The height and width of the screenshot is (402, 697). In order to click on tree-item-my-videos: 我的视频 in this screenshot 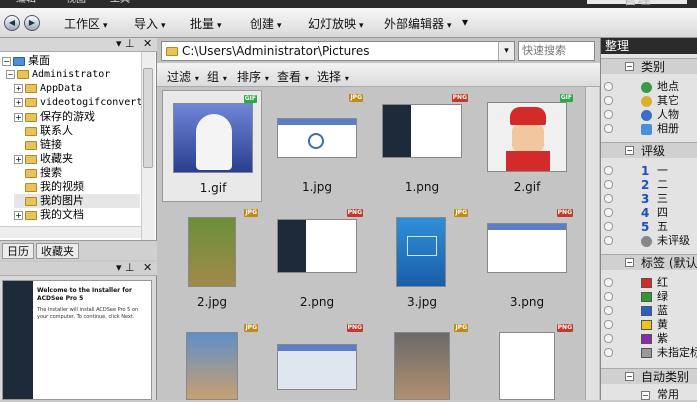, I will do `click(49, 187)`.